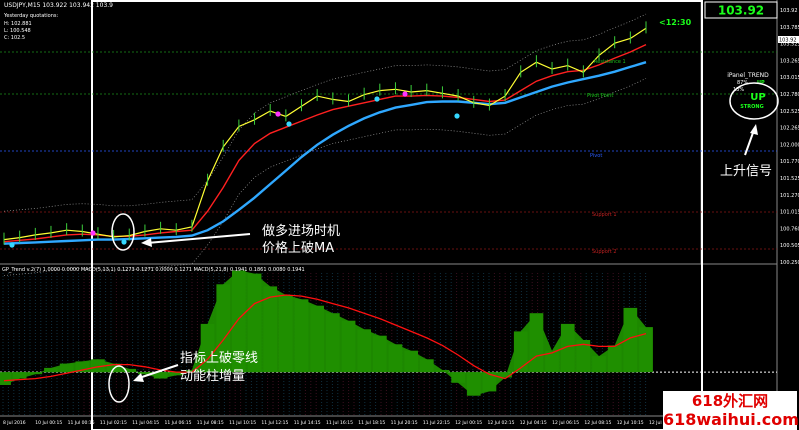 The height and width of the screenshot is (430, 799). What do you see at coordinates (210, 423) in the screenshot?
I see `time-tick-label: 11 Jul 08:15` at bounding box center [210, 423].